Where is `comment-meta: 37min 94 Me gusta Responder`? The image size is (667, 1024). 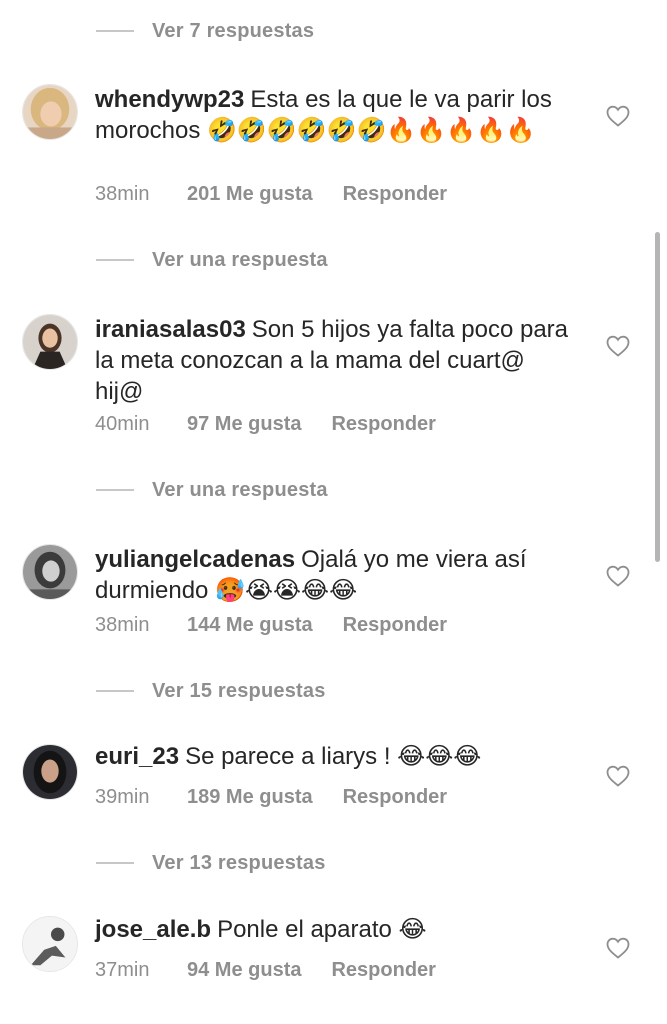 comment-meta: 37min 94 Me gusta Responder is located at coordinates (265, 970).